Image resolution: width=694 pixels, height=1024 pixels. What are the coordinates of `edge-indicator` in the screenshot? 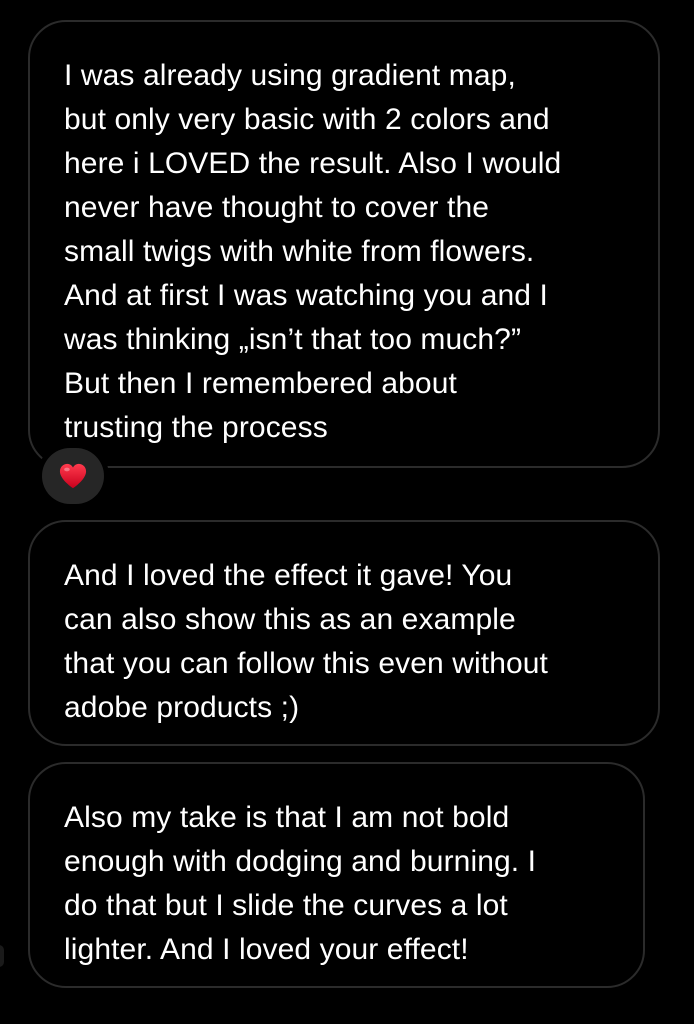 It's located at (2, 956).